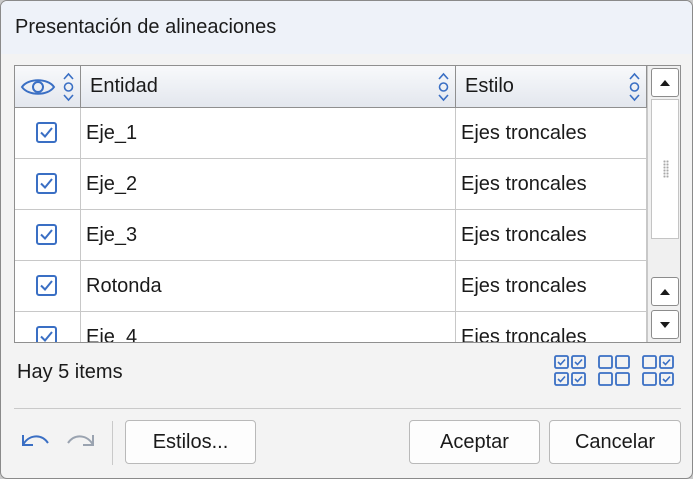 Image resolution: width=693 pixels, height=479 pixels. What do you see at coordinates (268, 87) in the screenshot?
I see `column-header-entity: Entidad` at bounding box center [268, 87].